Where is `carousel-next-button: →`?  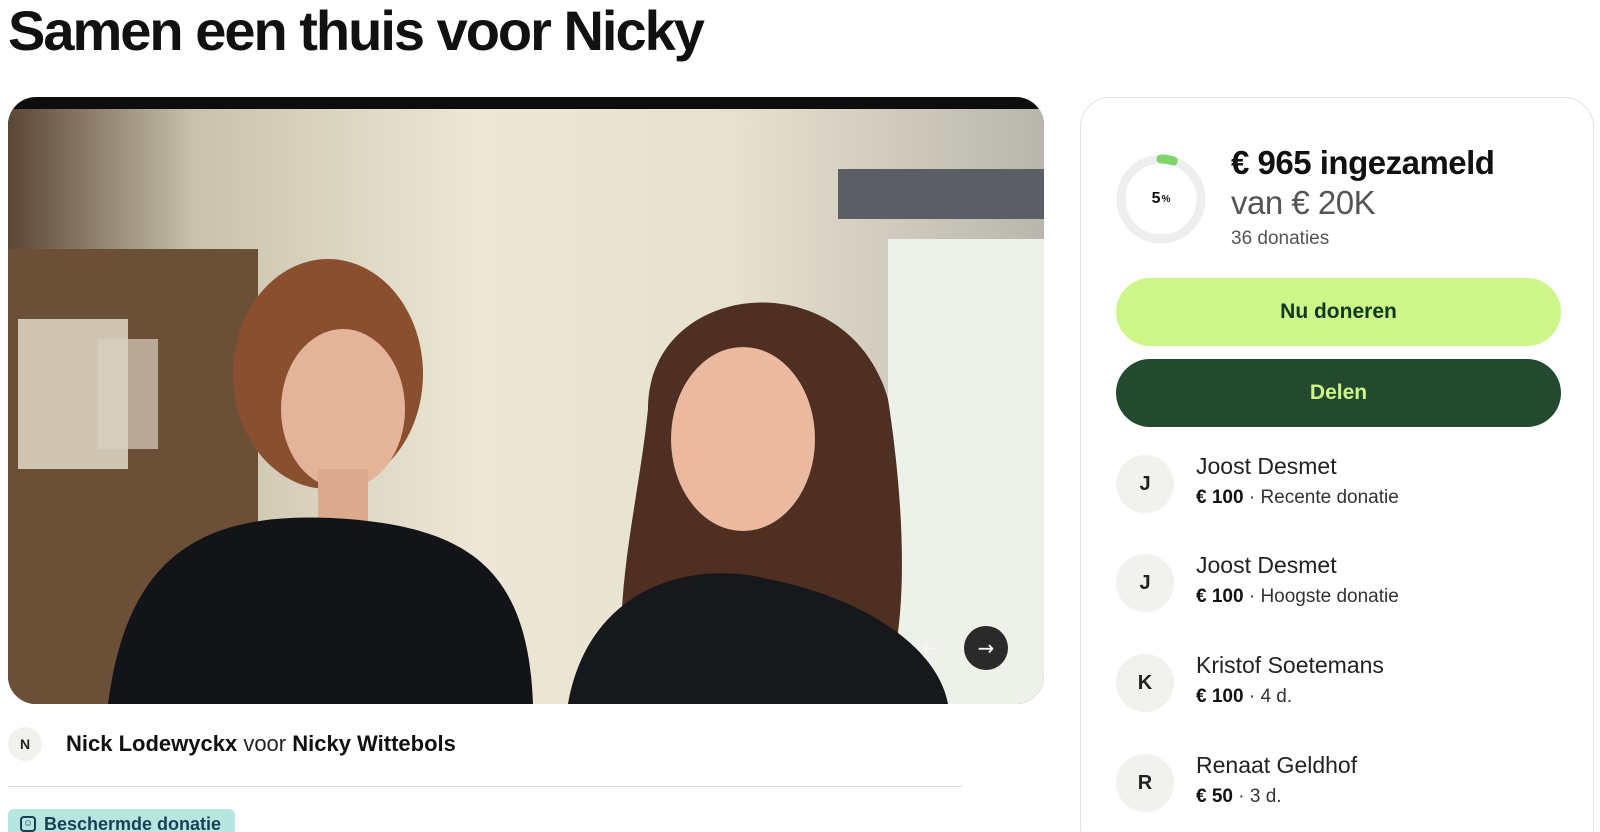
carousel-next-button: → is located at coordinates (986, 648).